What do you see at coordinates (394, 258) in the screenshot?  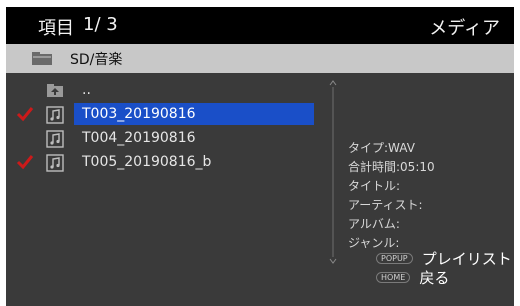 I see `popup-key-badge: POPUP` at bounding box center [394, 258].